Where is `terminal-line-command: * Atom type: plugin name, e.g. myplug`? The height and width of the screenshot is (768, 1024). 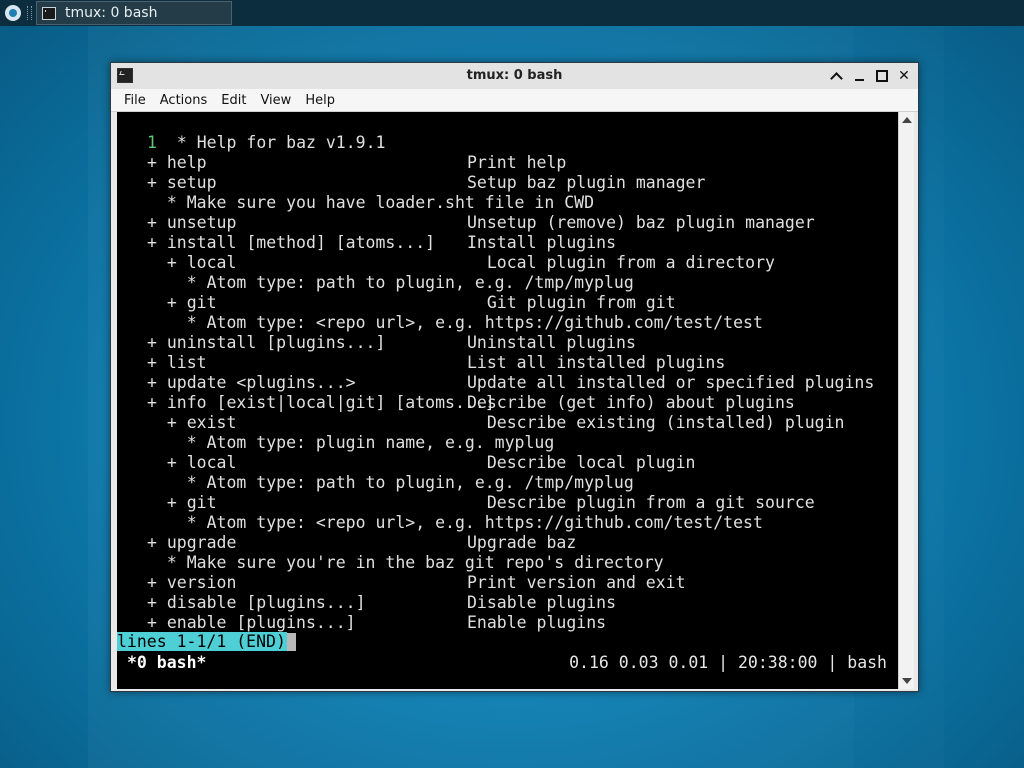
terminal-line-command: * Atom type: plugin name, e.g. myplug is located at coordinates (351, 442).